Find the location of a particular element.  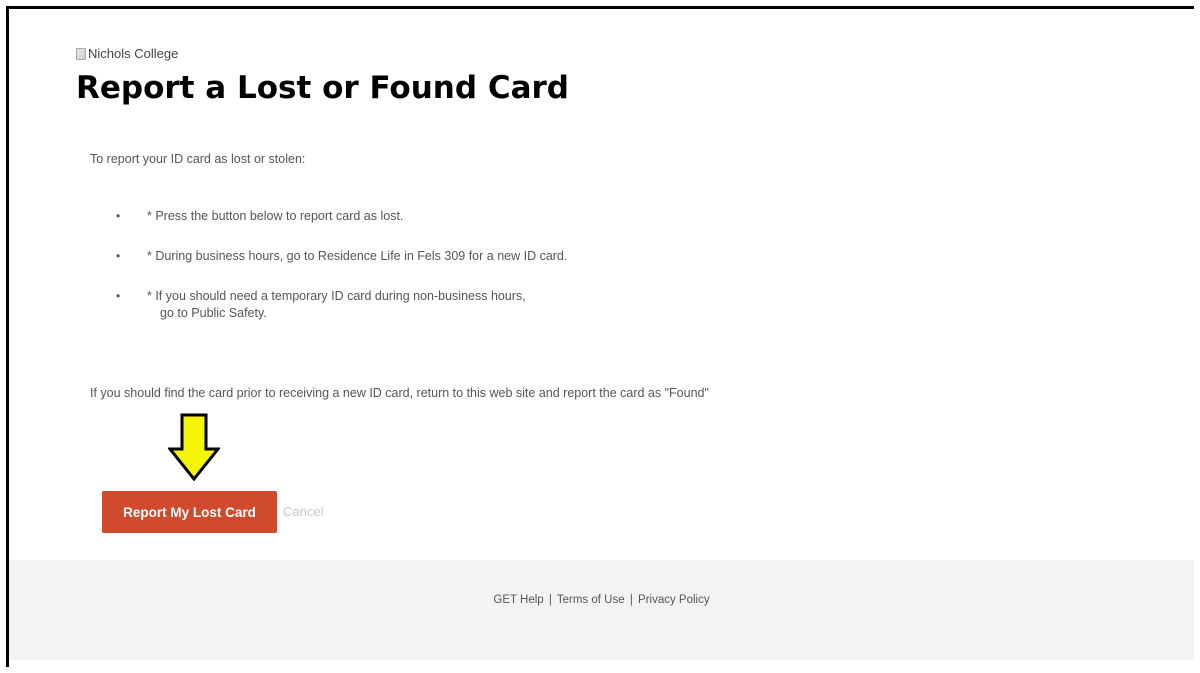

footer-links: GET Help | Terms of Use | Privacy Policy is located at coordinates (601, 600).